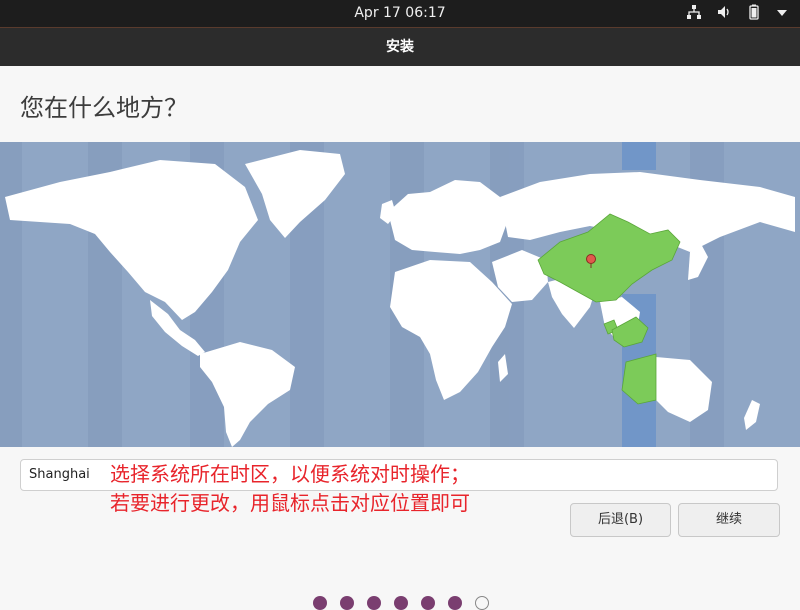 The height and width of the screenshot is (610, 800). Describe the element at coordinates (737, 13) in the screenshot. I see `system-tray` at that location.